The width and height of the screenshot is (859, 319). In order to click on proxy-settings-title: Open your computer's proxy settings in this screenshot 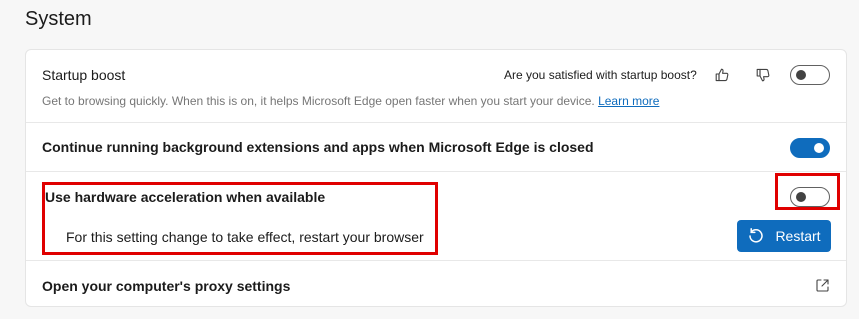, I will do `click(166, 286)`.